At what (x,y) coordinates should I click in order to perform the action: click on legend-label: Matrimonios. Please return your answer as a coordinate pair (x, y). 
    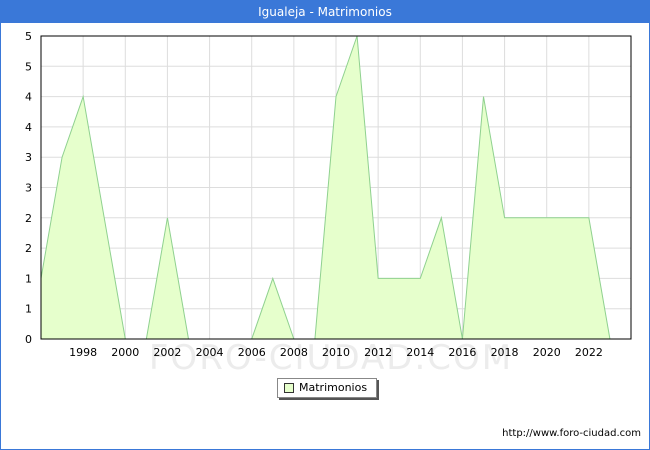
    Looking at the image, I should click on (333, 387).